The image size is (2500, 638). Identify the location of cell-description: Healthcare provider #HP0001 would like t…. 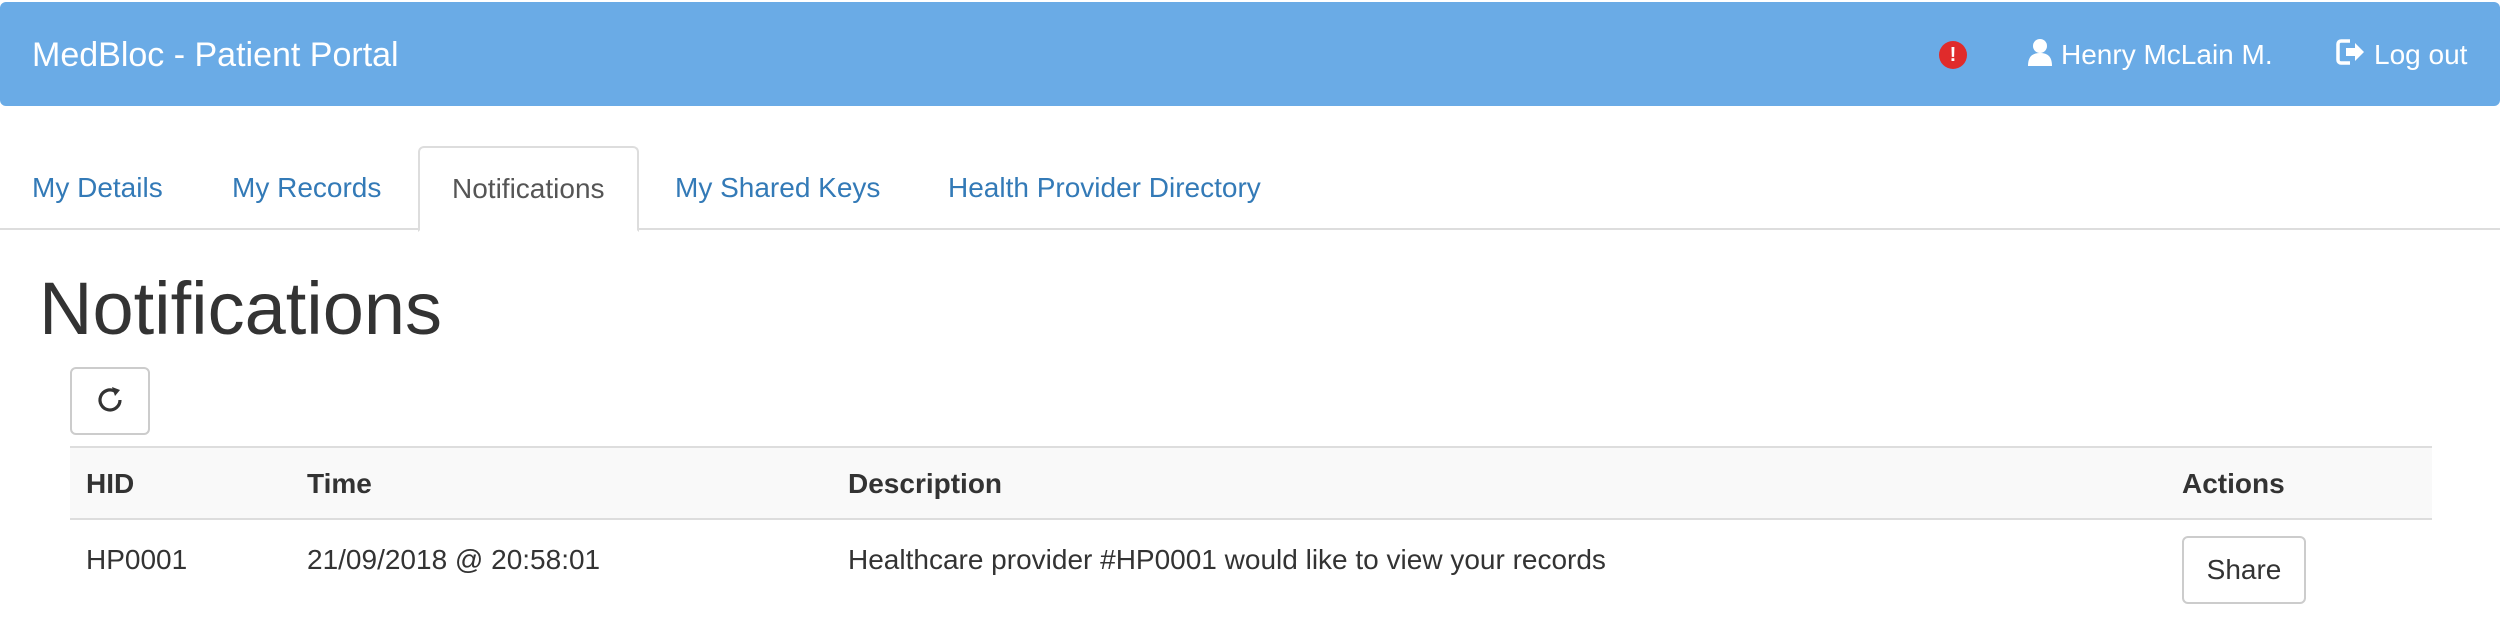
(1227, 559).